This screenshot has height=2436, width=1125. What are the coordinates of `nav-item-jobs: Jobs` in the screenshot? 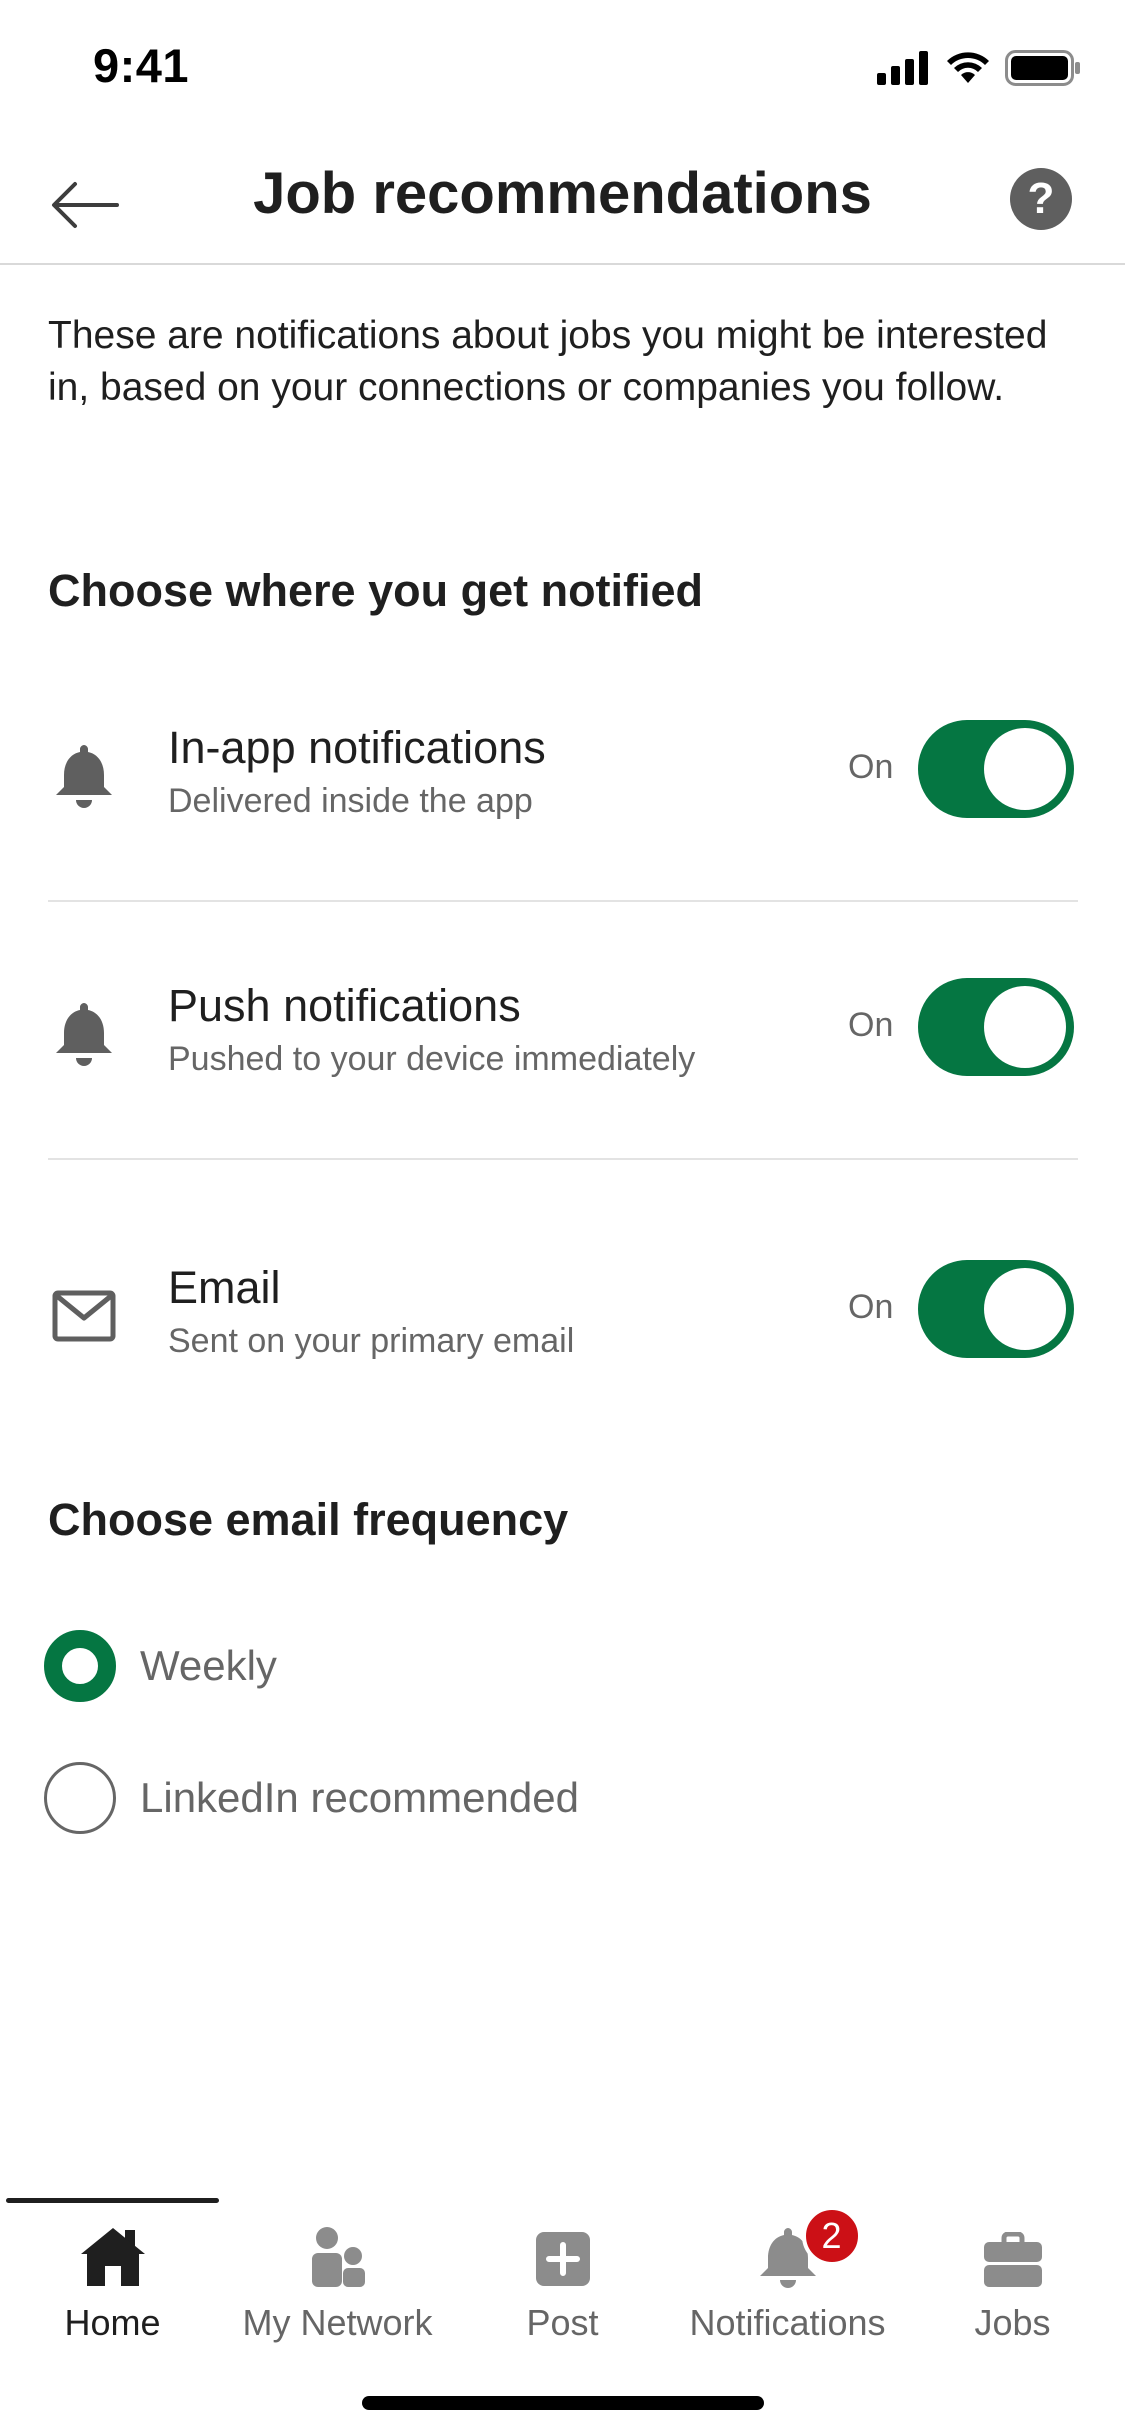 It's located at (1012, 2291).